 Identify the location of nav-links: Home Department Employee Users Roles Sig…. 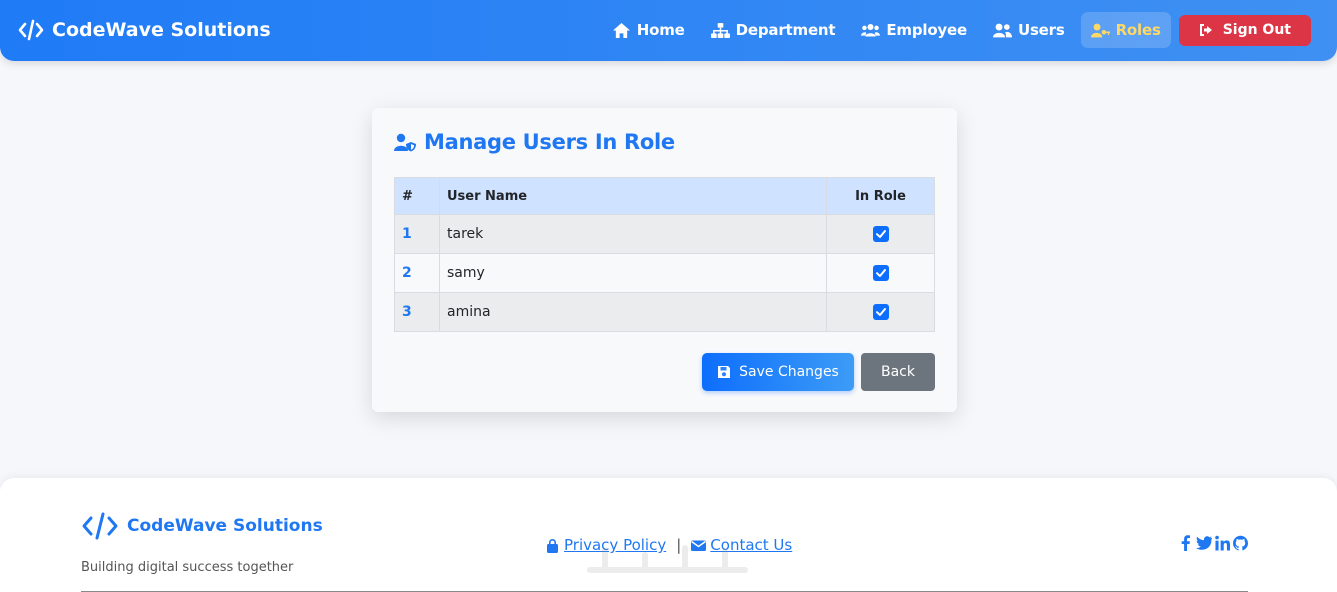
(956, 30).